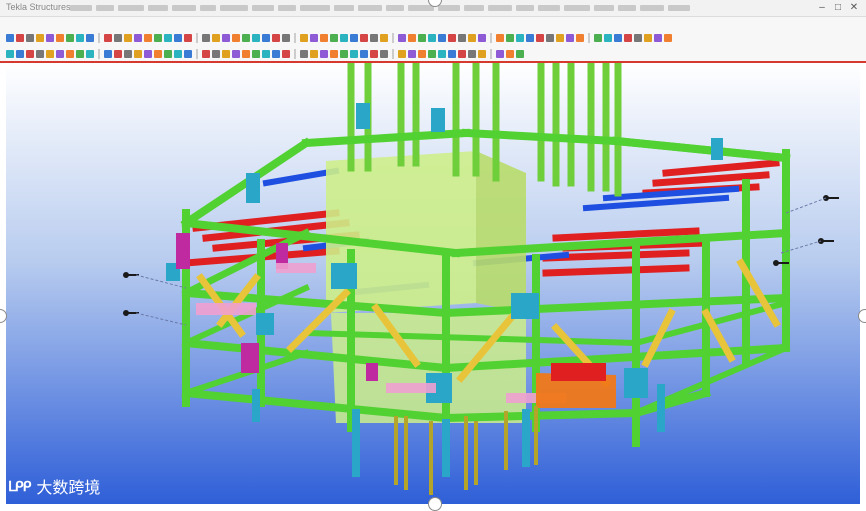  What do you see at coordinates (822, 8) in the screenshot?
I see `minimize-button: –` at bounding box center [822, 8].